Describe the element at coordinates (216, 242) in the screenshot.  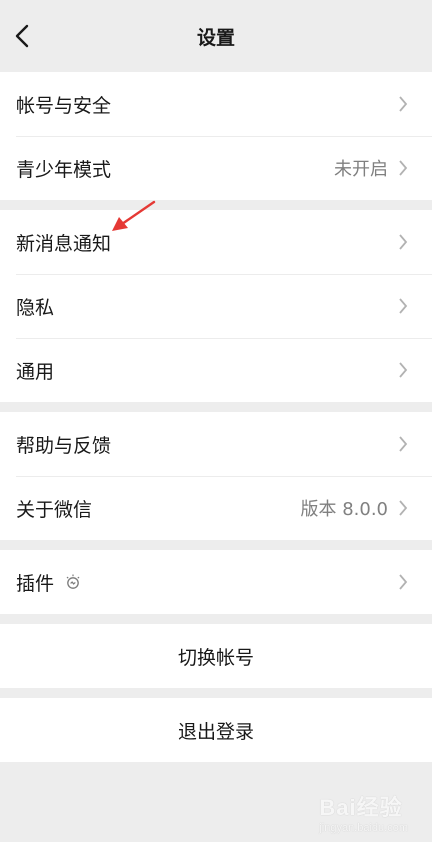
I see `settings-item-notifications: 新消息通知` at that location.